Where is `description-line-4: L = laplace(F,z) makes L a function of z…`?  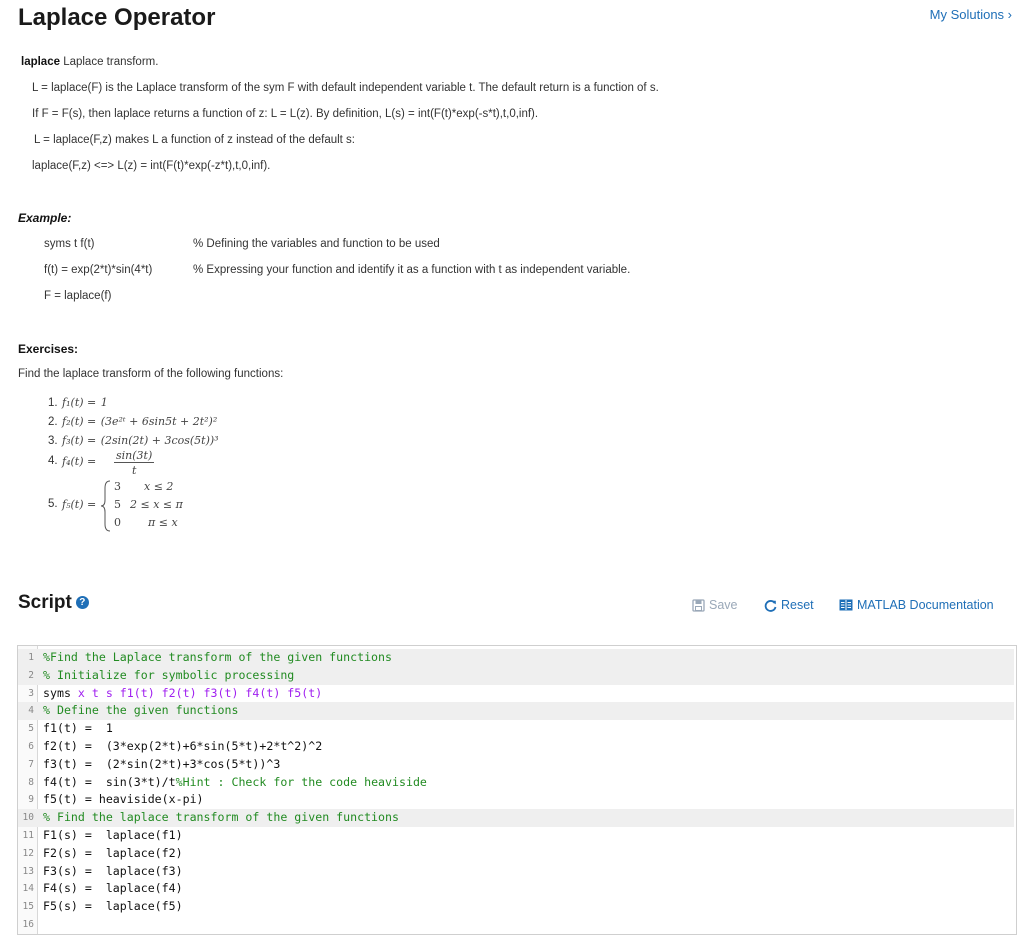
description-line-4: L = laplace(F,z) makes L a function of z… is located at coordinates (195, 140).